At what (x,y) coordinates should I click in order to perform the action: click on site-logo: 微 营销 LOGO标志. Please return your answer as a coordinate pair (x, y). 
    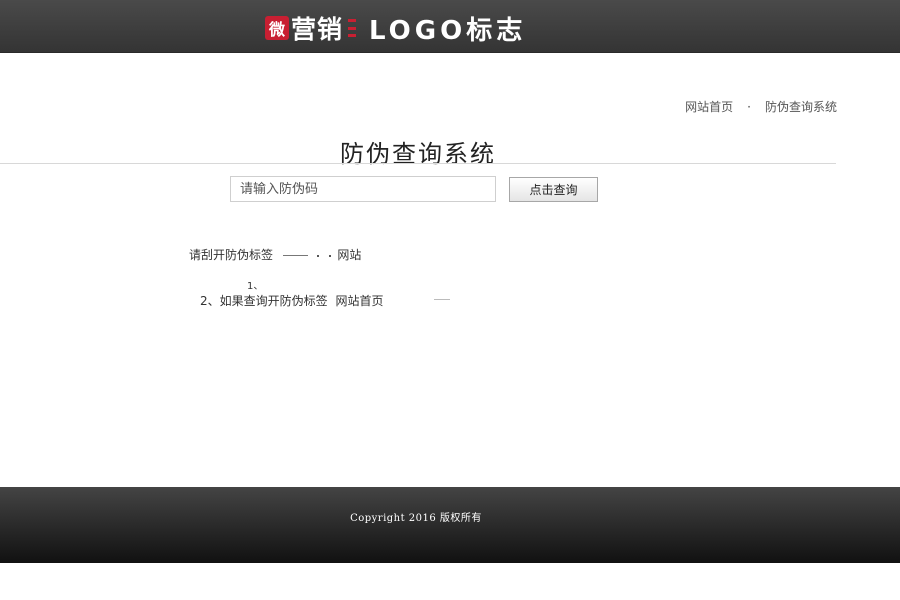
    Looking at the image, I should click on (396, 28).